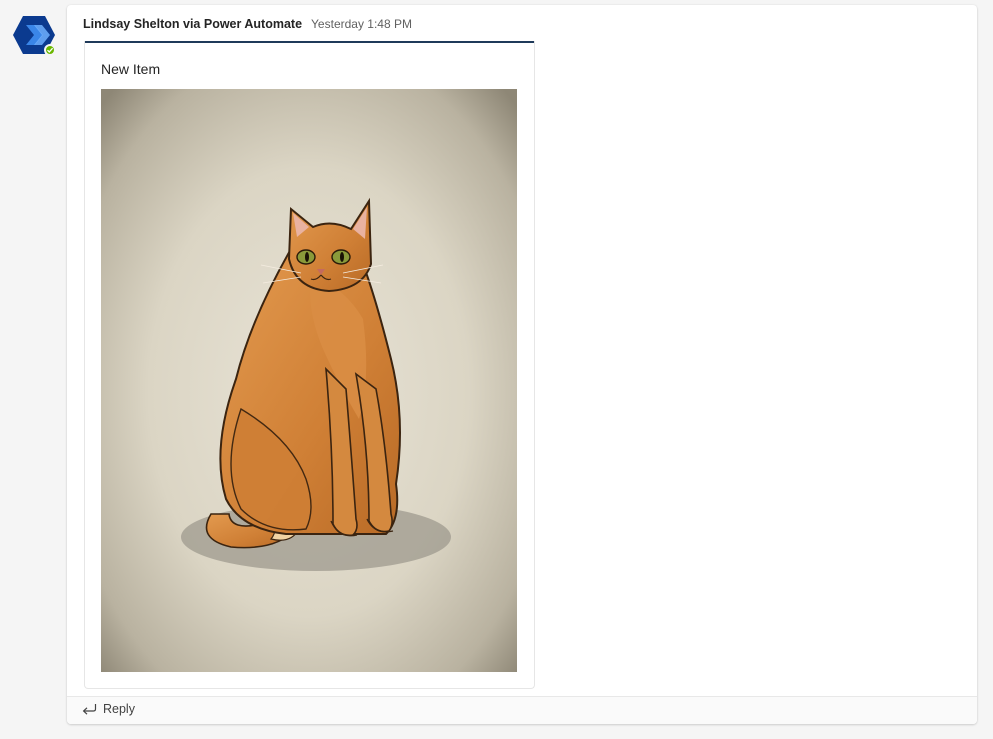 The height and width of the screenshot is (739, 993). What do you see at coordinates (119, 709) in the screenshot?
I see `reply-label: Reply` at bounding box center [119, 709].